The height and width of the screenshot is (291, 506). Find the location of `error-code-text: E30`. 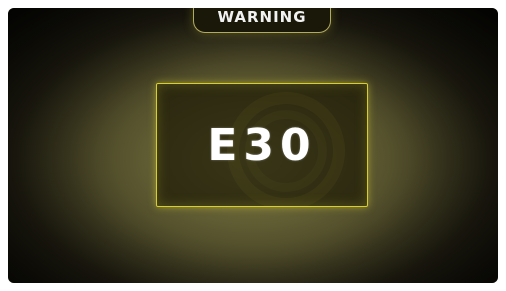

error-code-text: E30 is located at coordinates (262, 145).